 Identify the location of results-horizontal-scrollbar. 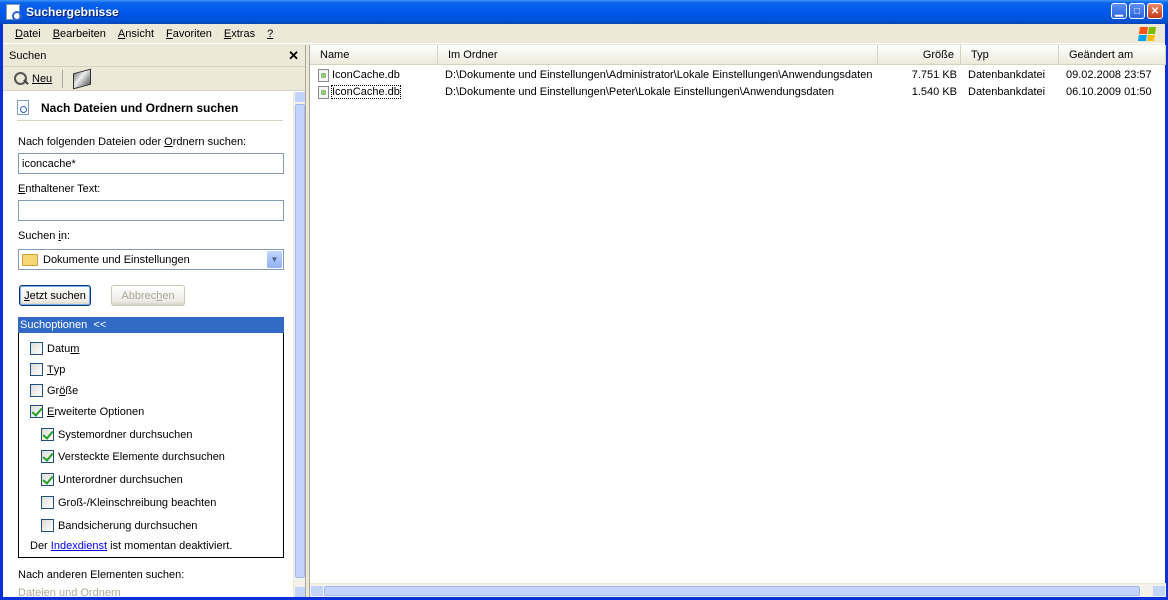
(738, 590).